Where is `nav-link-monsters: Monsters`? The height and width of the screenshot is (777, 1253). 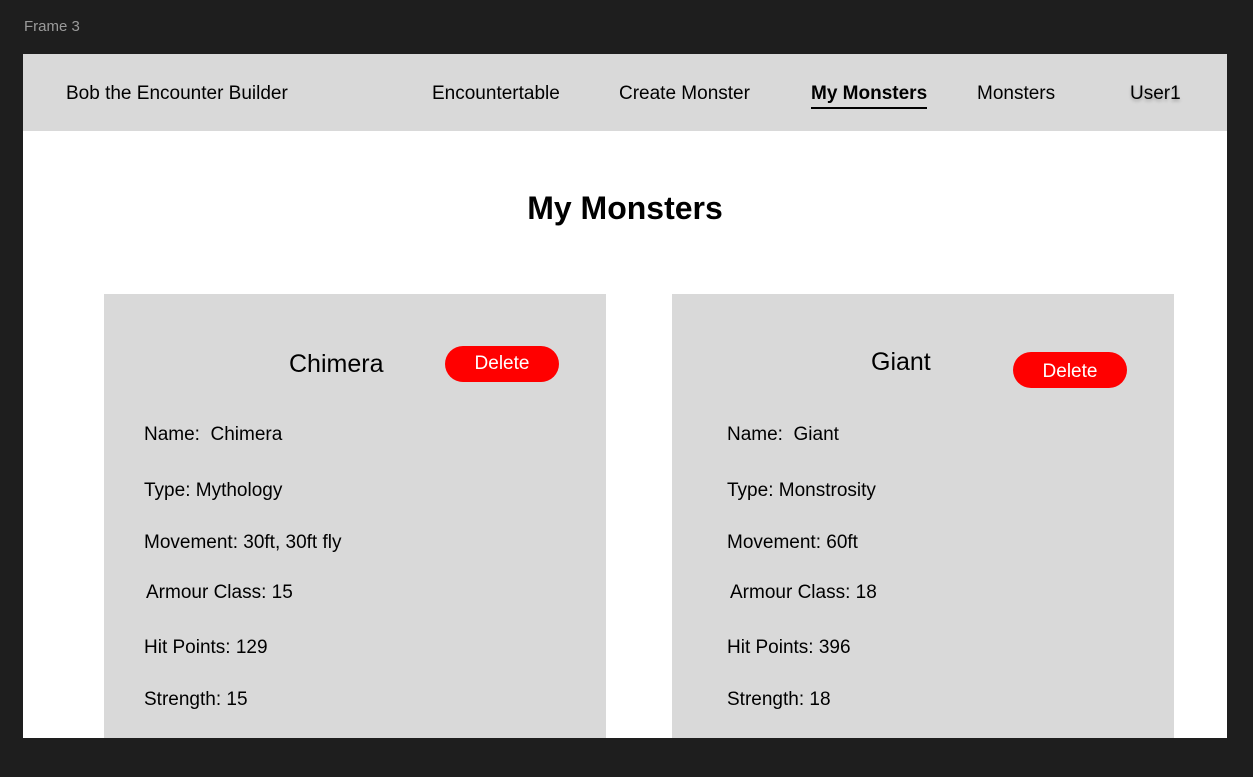
nav-link-monsters: Monsters is located at coordinates (1016, 94).